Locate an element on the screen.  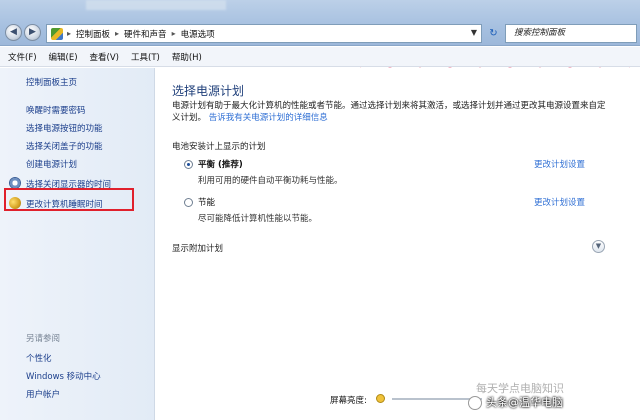
back-button: ◀ is located at coordinates (13, 32).